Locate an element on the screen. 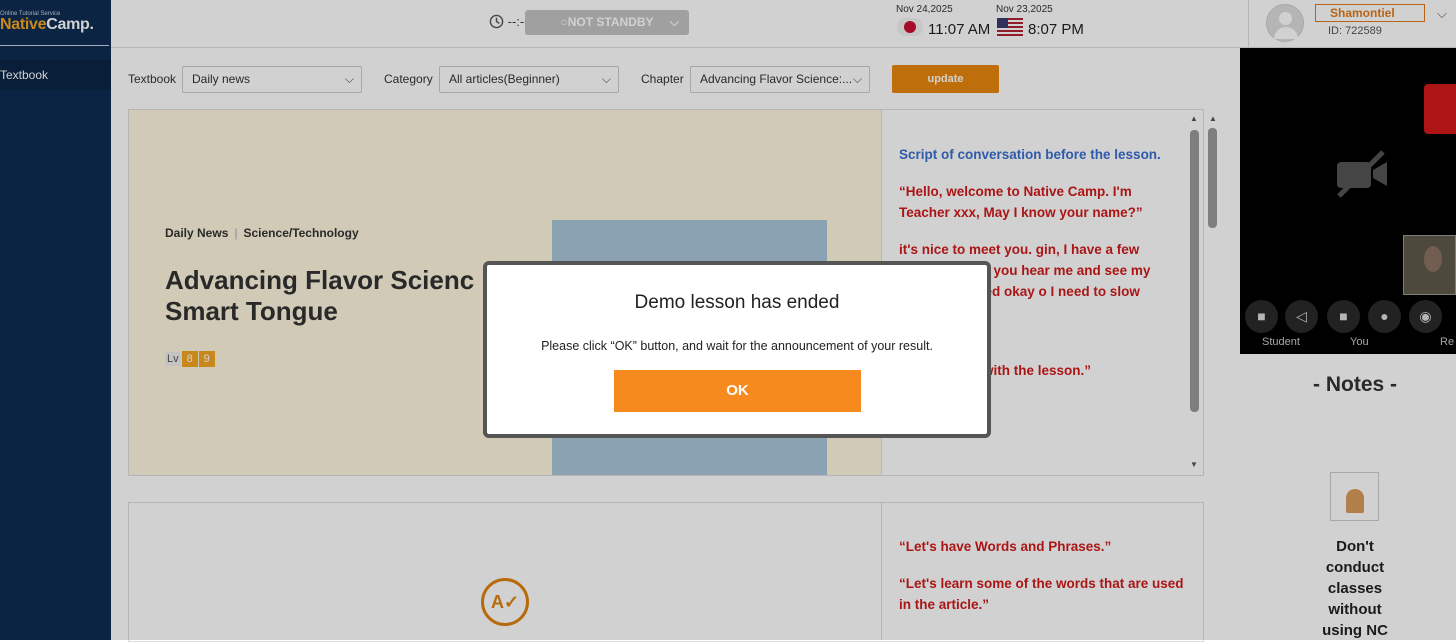 This screenshot has height=642, width=1456. dialog-title: Demo lesson has ended is located at coordinates (737, 302).